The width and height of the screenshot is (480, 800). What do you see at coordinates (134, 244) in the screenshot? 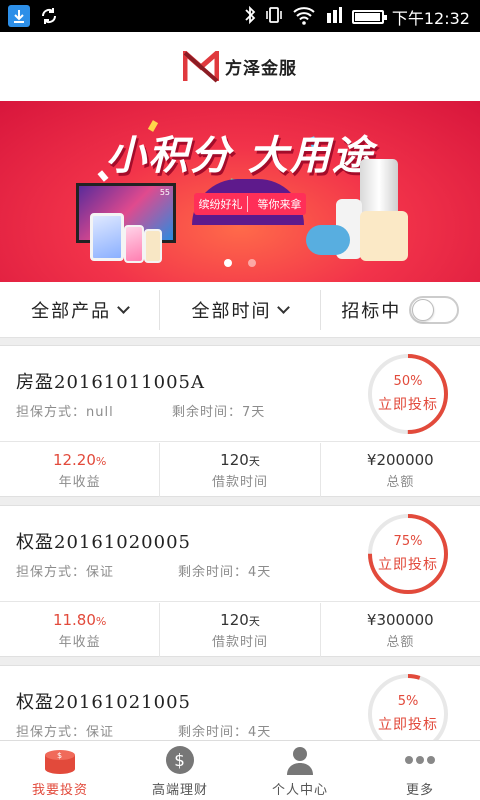
I see `phone-prize-image` at bounding box center [134, 244].